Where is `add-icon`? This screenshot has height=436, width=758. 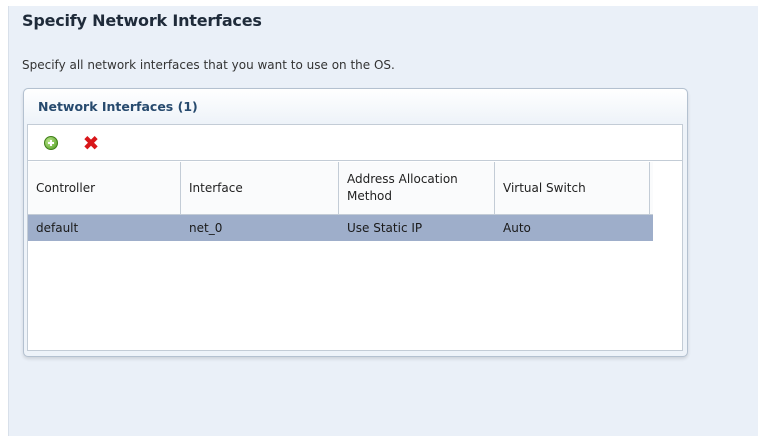
add-icon is located at coordinates (51, 143).